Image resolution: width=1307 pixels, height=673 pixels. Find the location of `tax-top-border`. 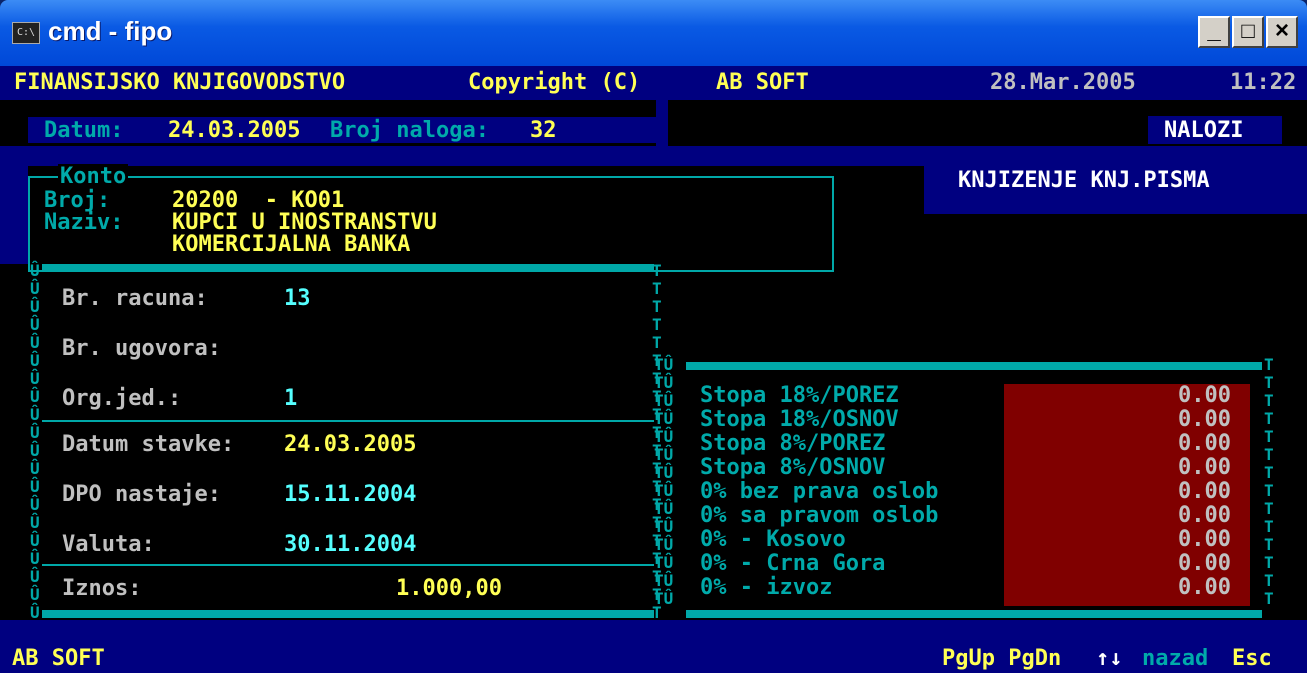

tax-top-border is located at coordinates (974, 366).